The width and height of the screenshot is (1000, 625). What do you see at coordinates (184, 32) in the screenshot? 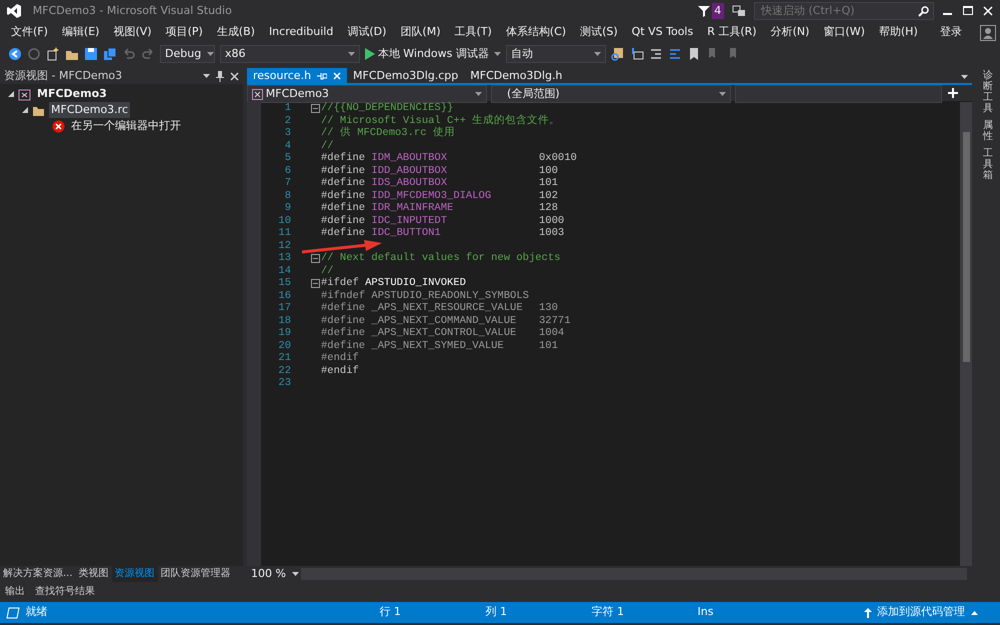
I see `menu-item: 项目(P)` at bounding box center [184, 32].